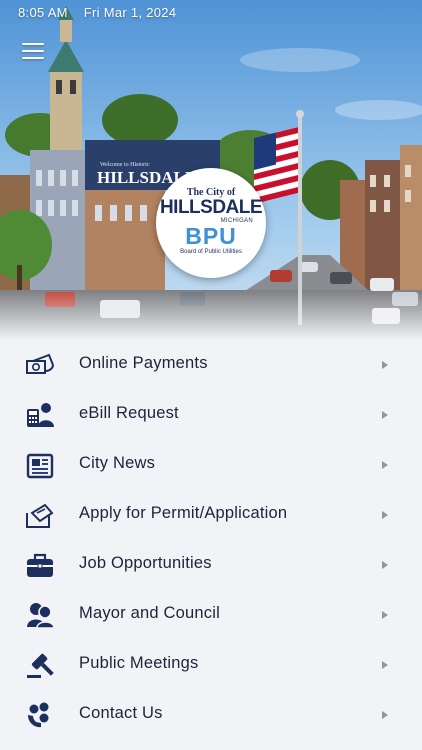  What do you see at coordinates (130, 12) in the screenshot?
I see `status-date: Fri Mar 1, 2024` at bounding box center [130, 12].